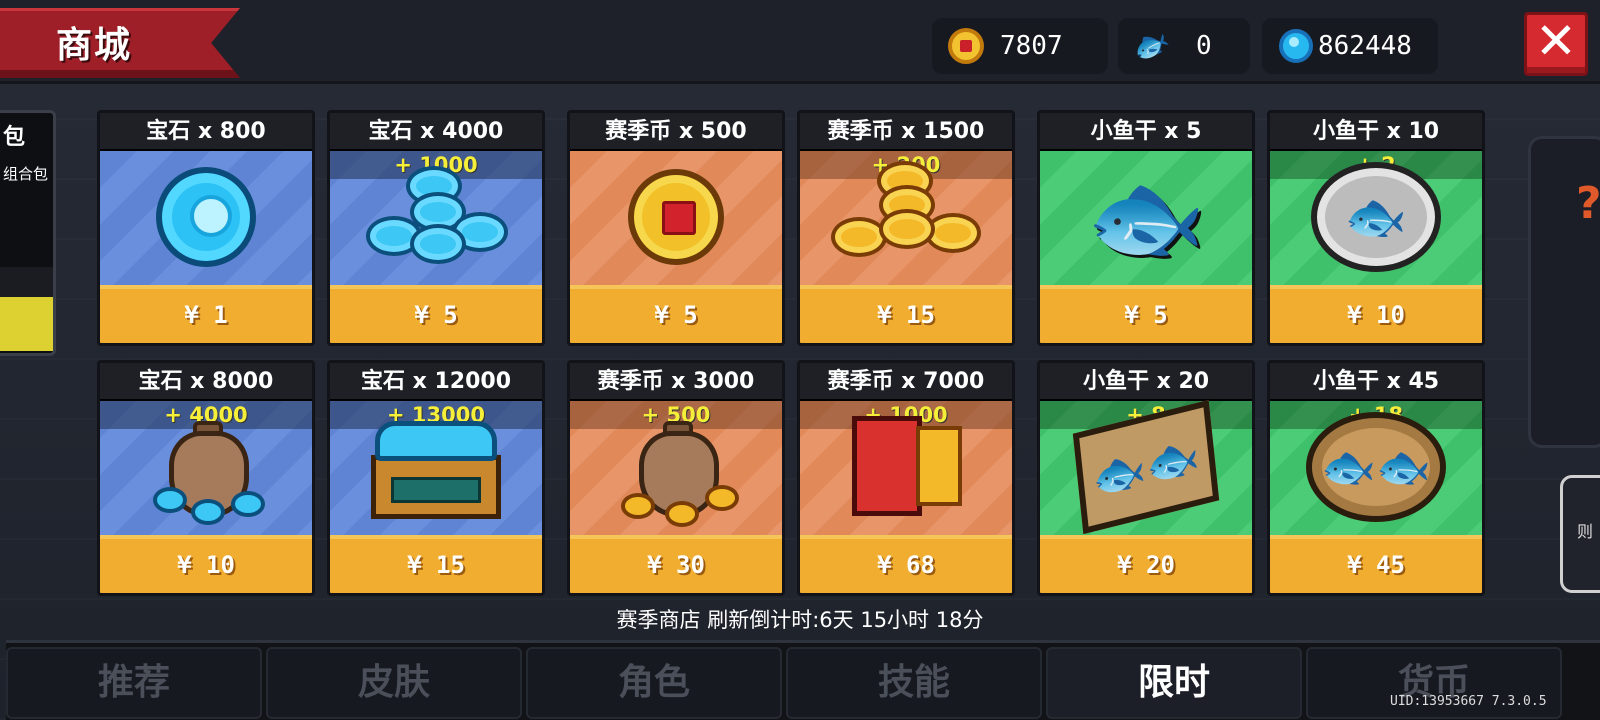 This screenshot has height=720, width=1600. Describe the element at coordinates (26, 282) in the screenshot. I see `left-panel-divider` at that location.